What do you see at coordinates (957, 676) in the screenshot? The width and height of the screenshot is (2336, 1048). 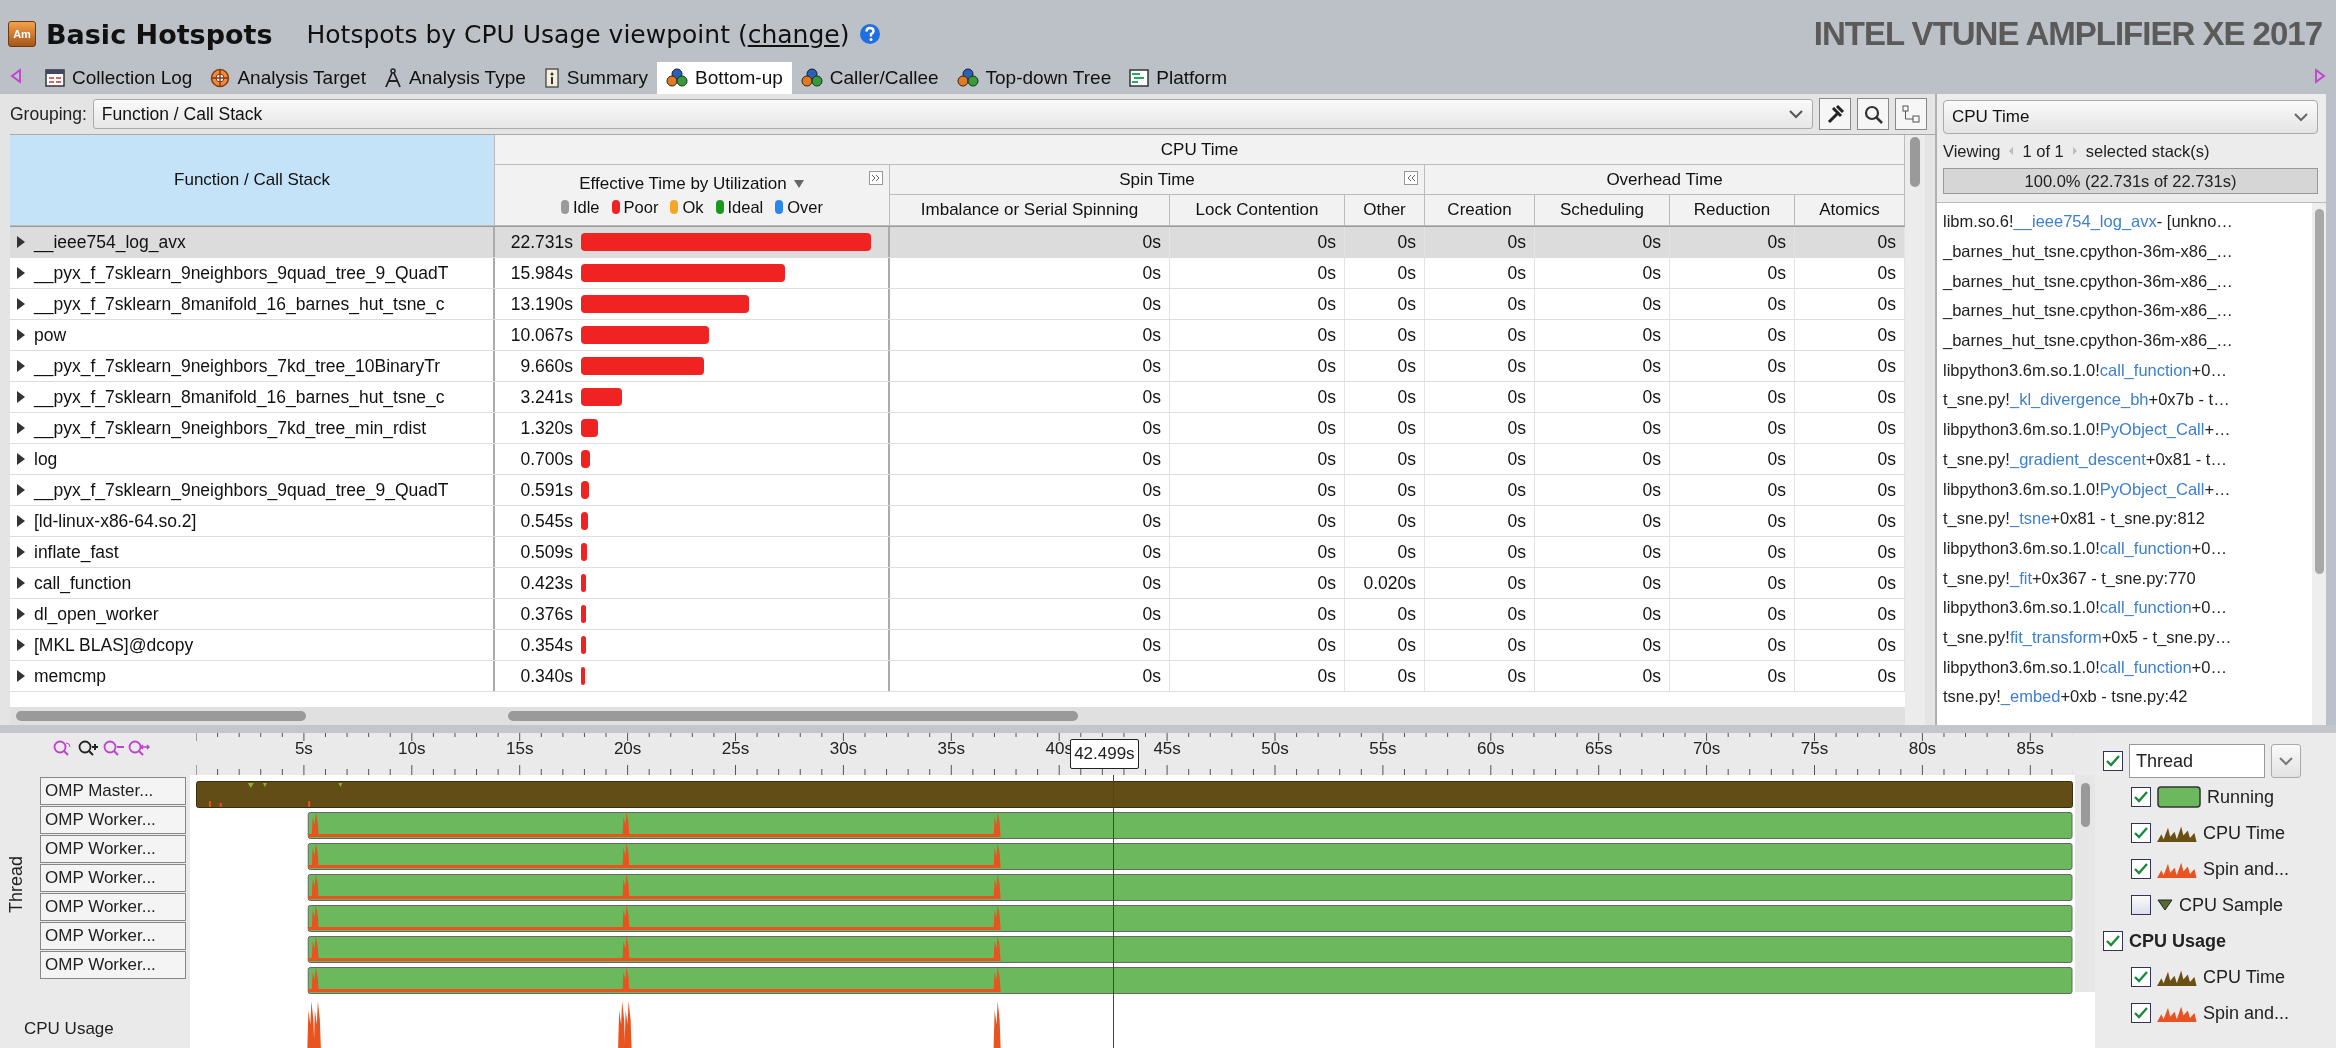 I see `table-row: memcmp 0.340s 0s 0s 0s 0s 0s 0s 0s` at bounding box center [957, 676].